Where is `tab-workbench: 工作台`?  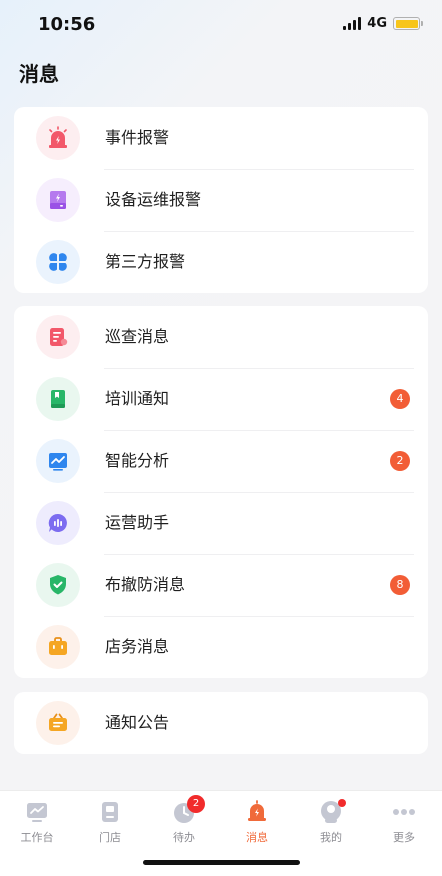 tab-workbench: 工作台 is located at coordinates (37, 822).